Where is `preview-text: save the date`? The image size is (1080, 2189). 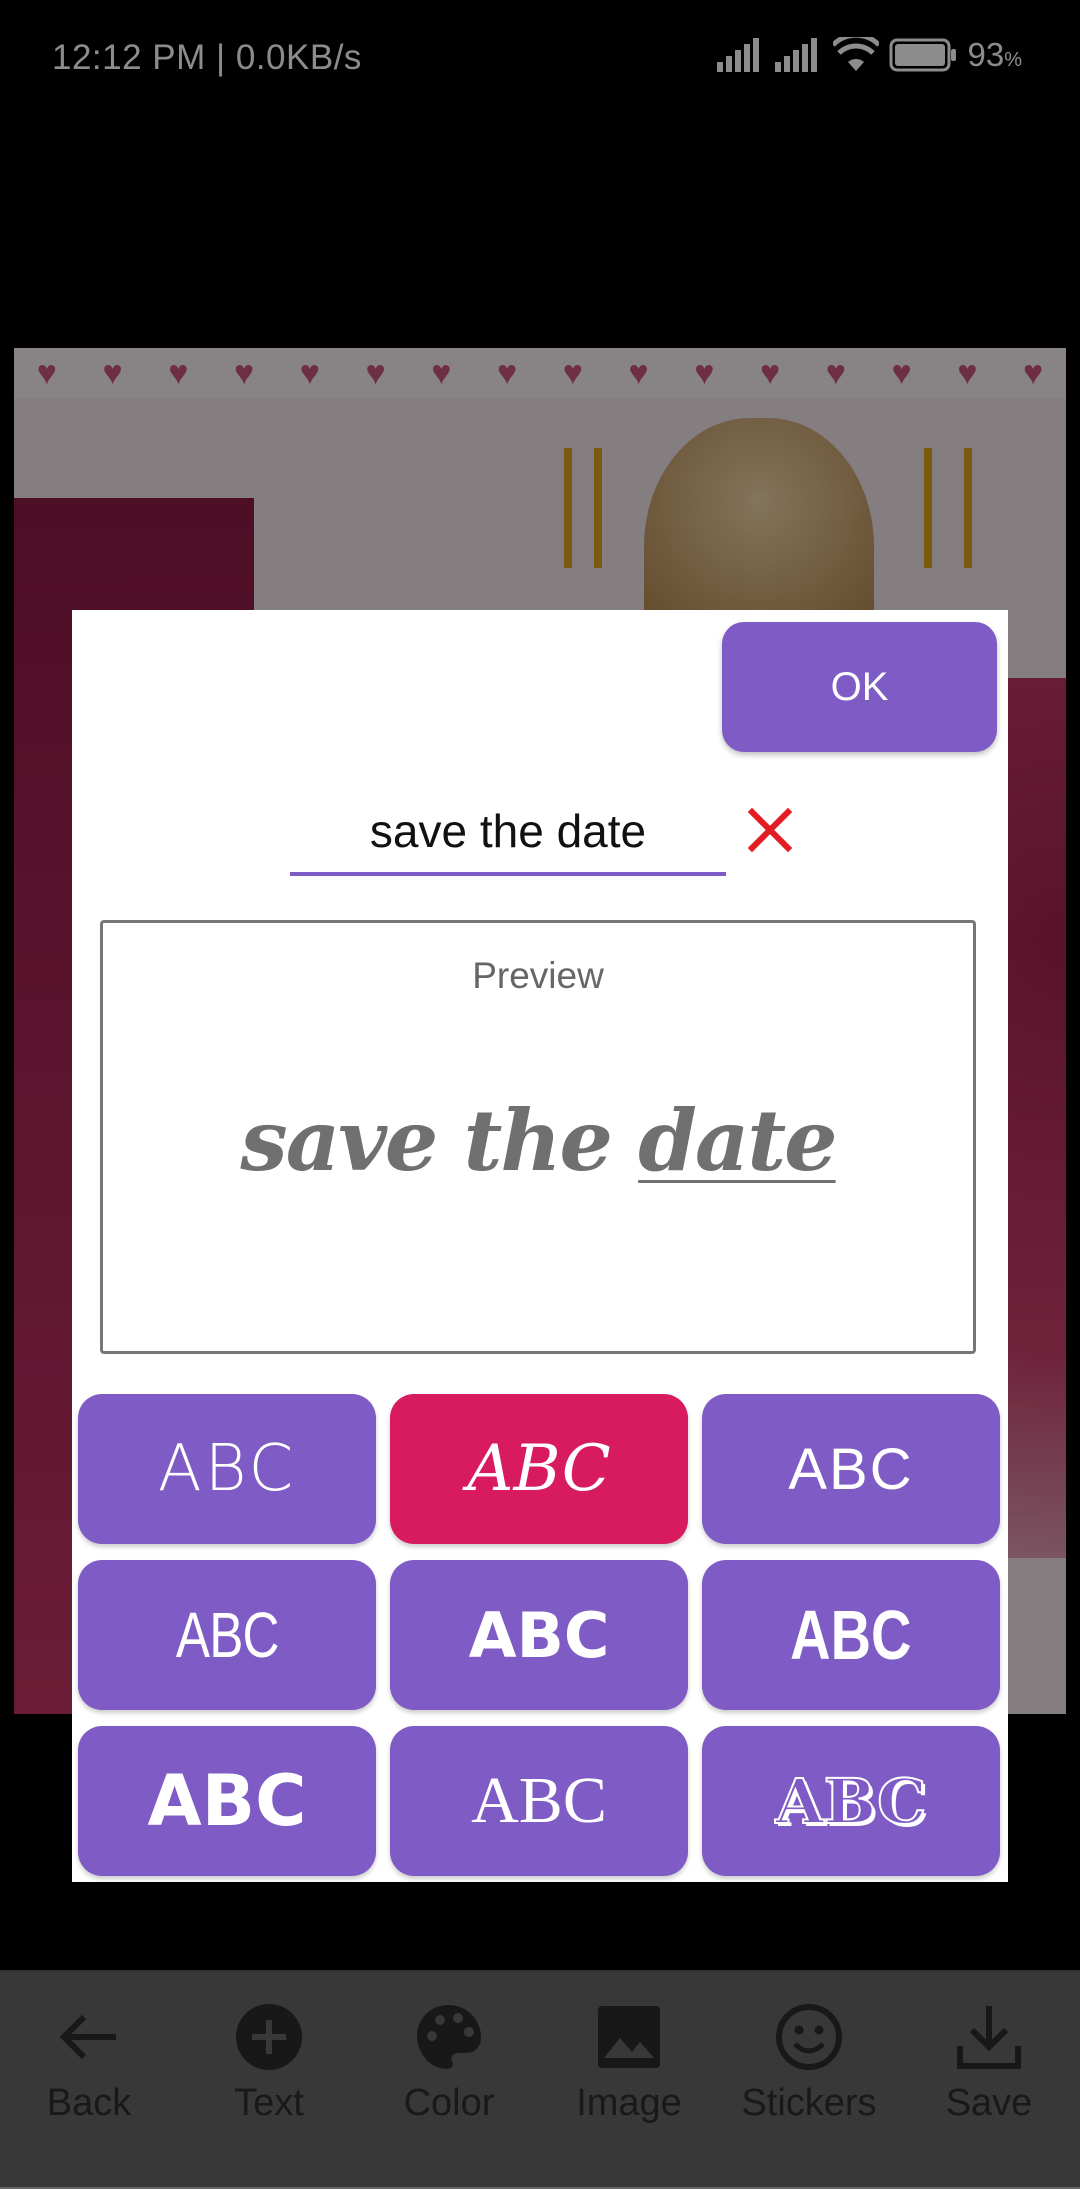
preview-text: save the date is located at coordinates (538, 1140).